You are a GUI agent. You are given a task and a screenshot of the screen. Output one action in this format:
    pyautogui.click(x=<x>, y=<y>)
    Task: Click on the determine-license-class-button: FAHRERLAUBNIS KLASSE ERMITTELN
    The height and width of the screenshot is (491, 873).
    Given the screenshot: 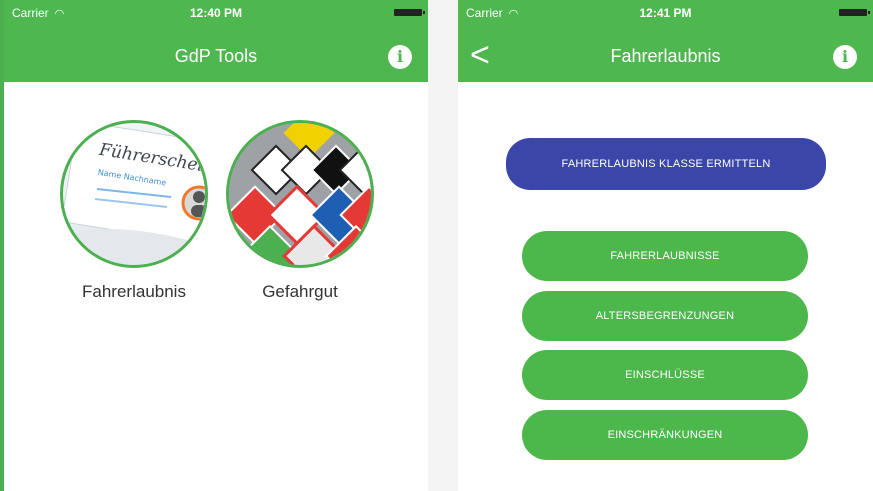 What is the action you would take?
    pyautogui.click(x=666, y=164)
    